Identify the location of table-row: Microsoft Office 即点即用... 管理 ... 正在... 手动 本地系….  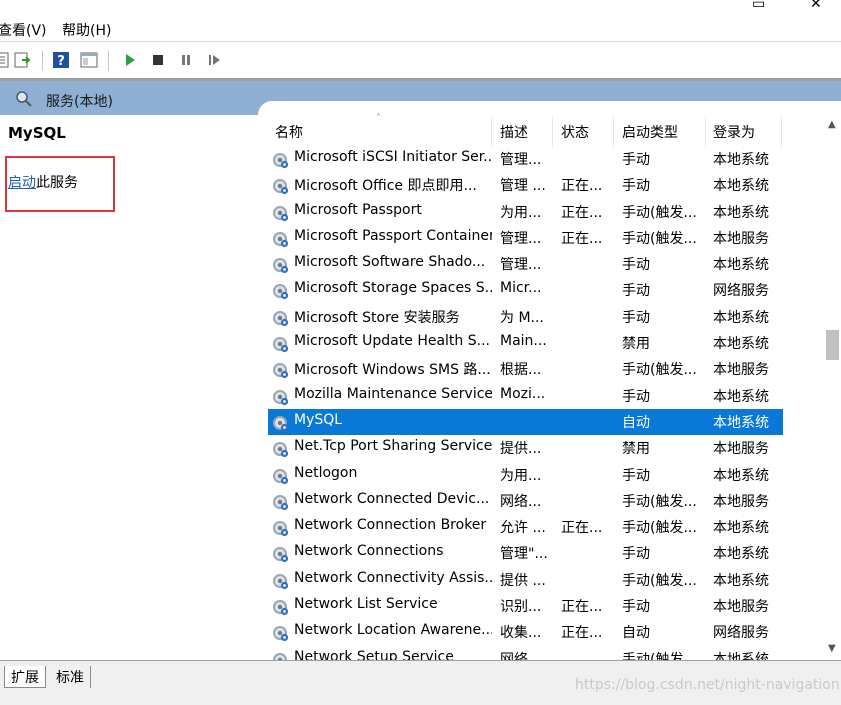
(525, 185).